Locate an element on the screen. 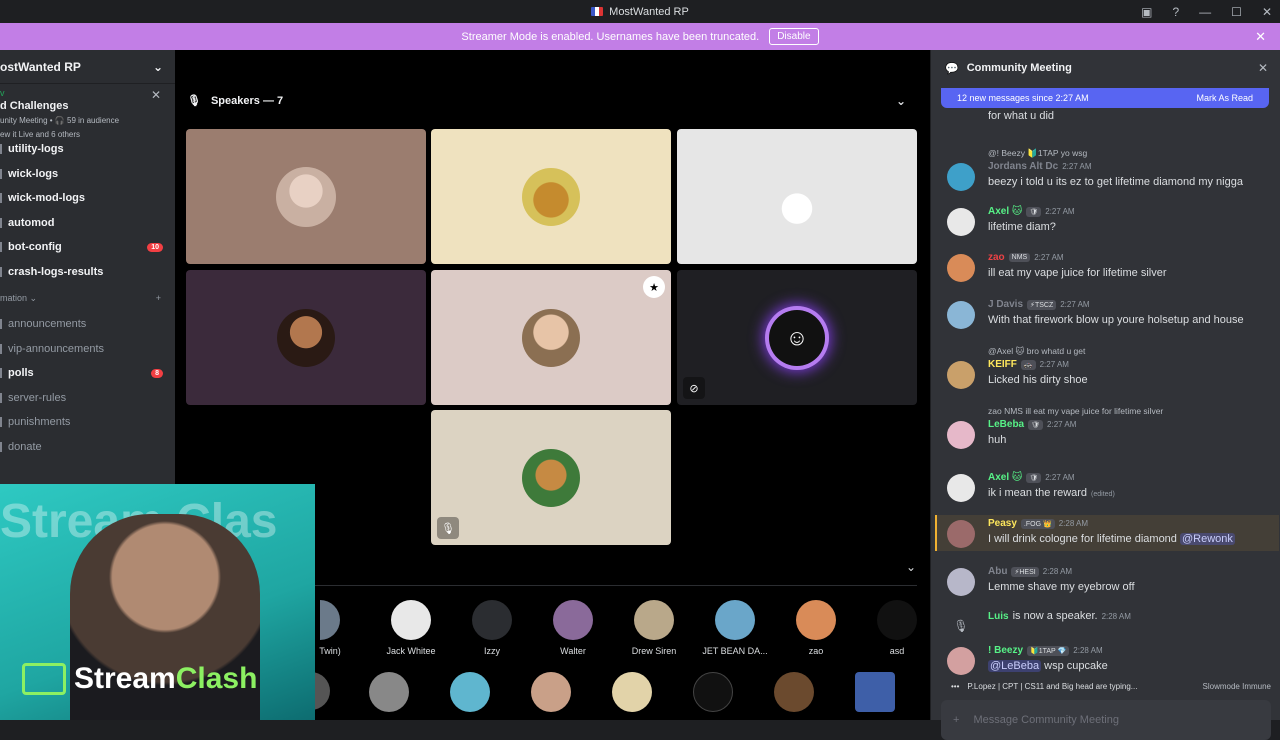 The image size is (1280, 740). audience-name: Walter is located at coordinates (573, 651).